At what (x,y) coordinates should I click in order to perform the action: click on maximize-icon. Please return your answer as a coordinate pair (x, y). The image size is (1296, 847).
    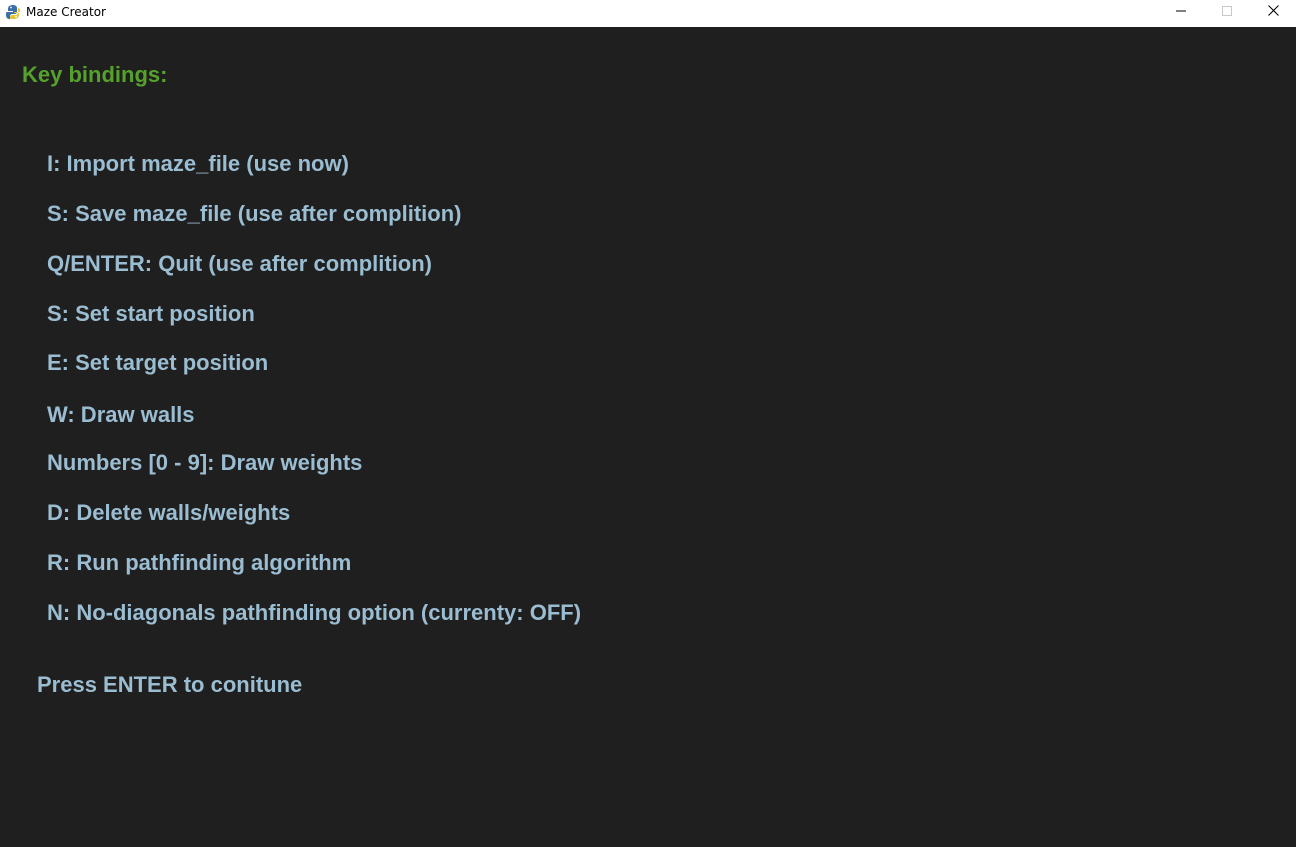
    Looking at the image, I should click on (1227, 12).